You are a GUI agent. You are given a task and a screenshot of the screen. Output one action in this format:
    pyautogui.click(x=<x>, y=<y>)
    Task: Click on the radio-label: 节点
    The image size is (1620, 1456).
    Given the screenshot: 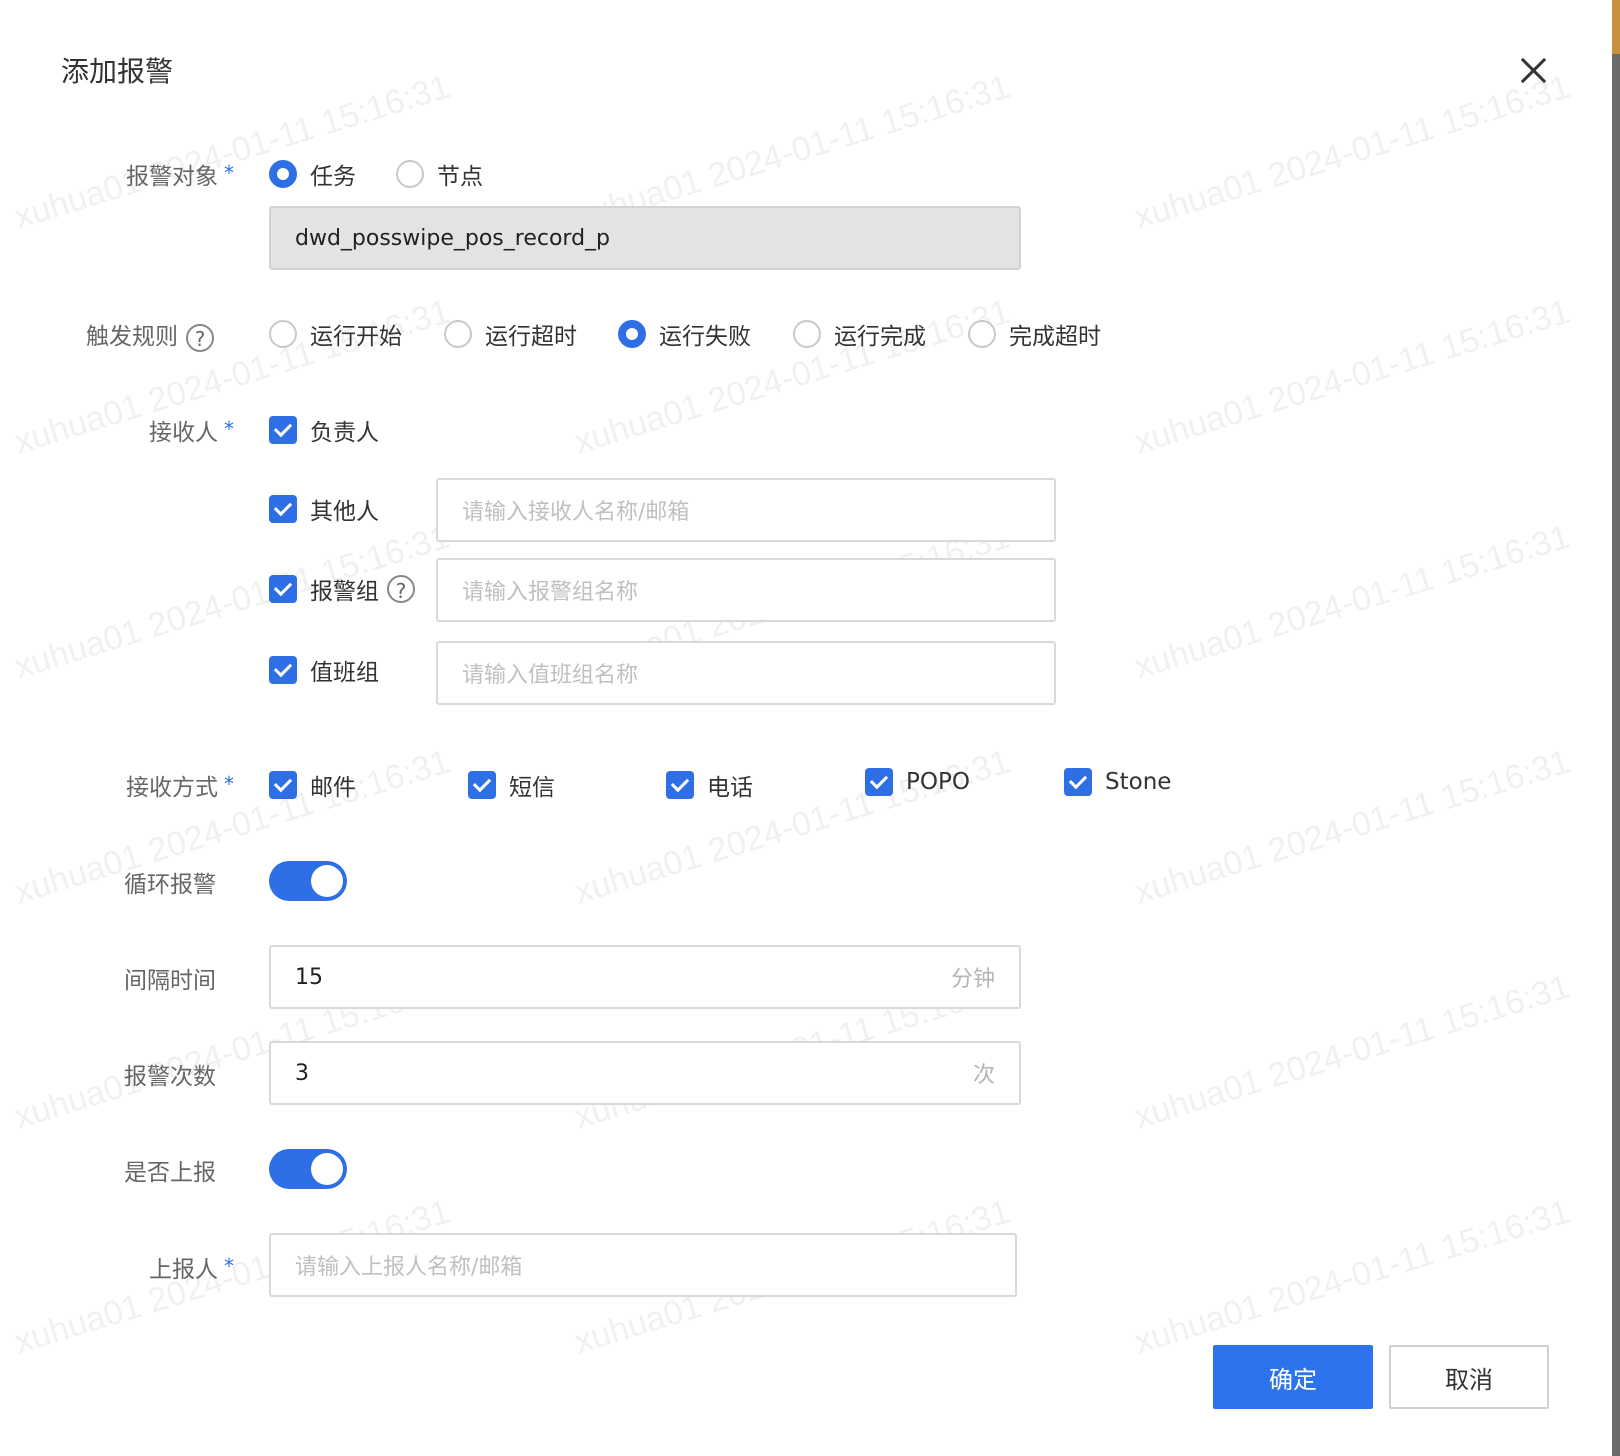 What is the action you would take?
    pyautogui.click(x=460, y=177)
    